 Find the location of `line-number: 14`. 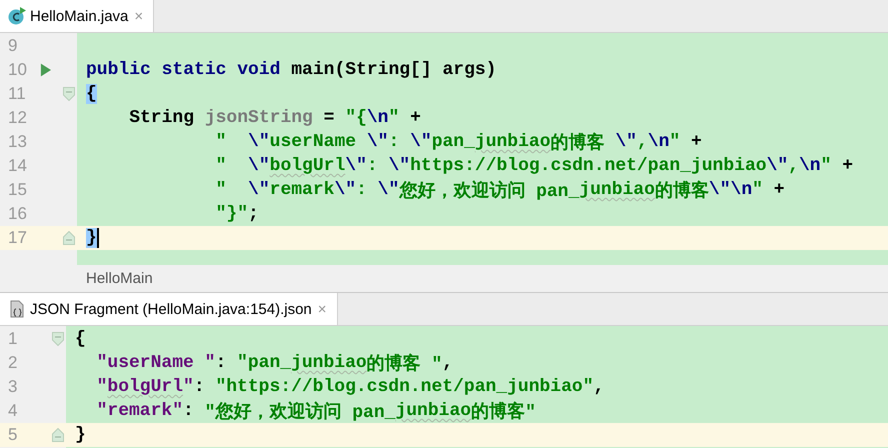

line-number: 14 is located at coordinates (17, 166).